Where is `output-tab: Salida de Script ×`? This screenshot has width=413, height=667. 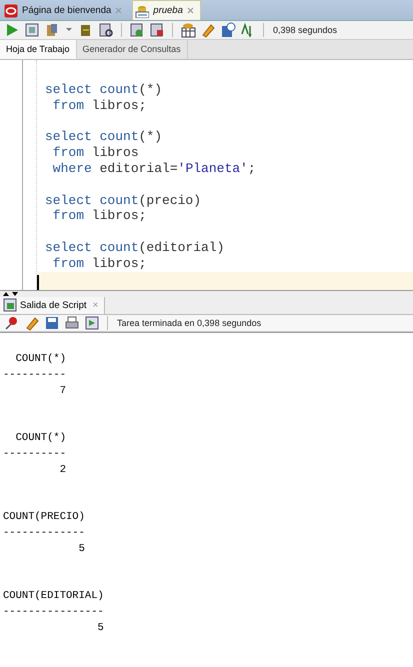 output-tab: Salida de Script × is located at coordinates (53, 305).